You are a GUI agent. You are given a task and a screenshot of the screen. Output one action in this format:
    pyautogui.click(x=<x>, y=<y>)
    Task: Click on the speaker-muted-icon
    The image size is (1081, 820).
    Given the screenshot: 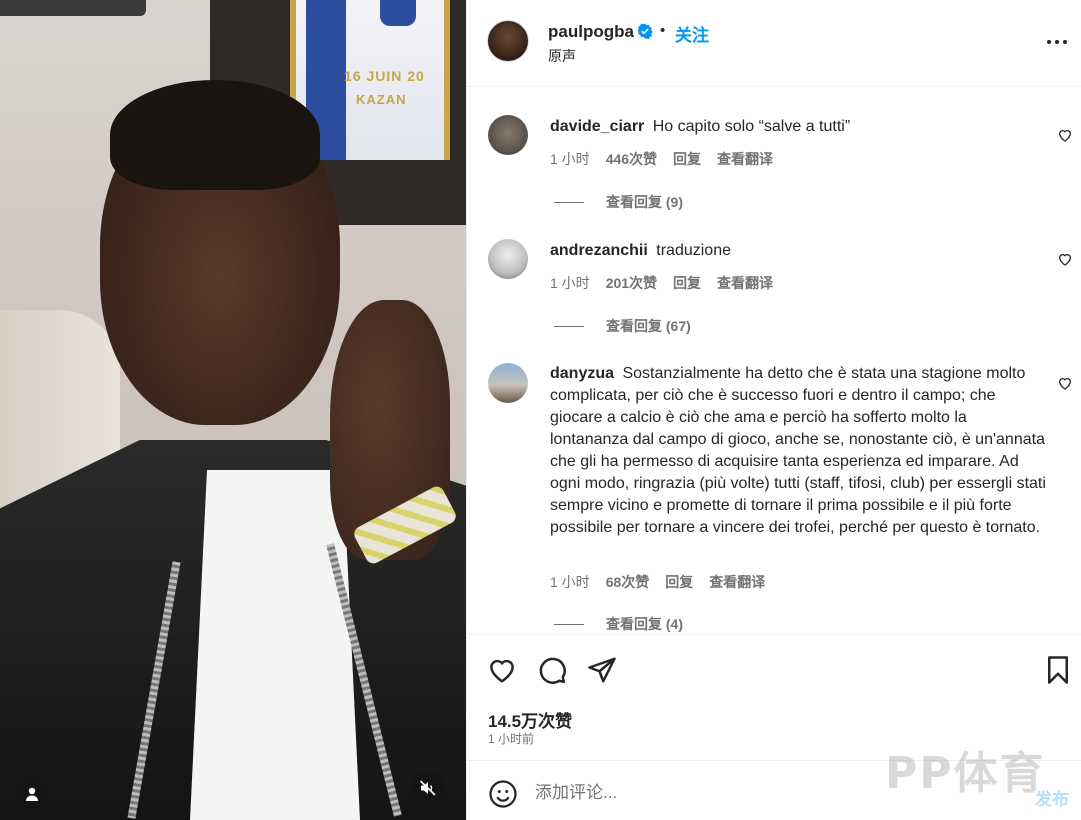 What is the action you would take?
    pyautogui.click(x=427, y=788)
    